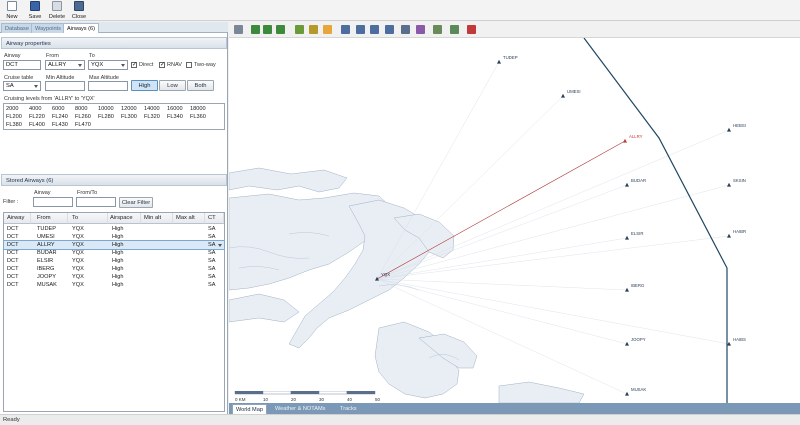 The height and width of the screenshot is (425, 800). Describe the element at coordinates (92, 56) in the screenshot. I see `to-label: To` at that location.